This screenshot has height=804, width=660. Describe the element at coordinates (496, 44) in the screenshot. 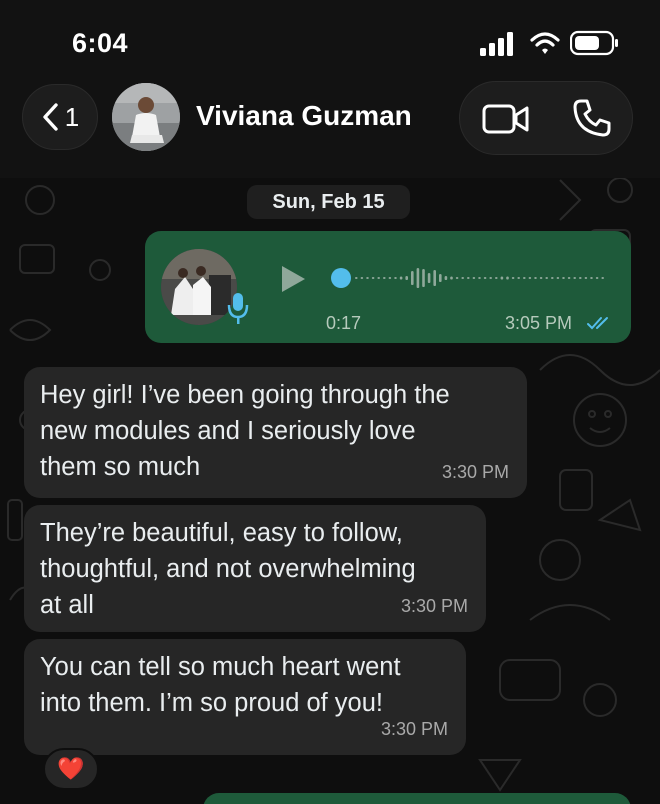

I see `cellular-signal-icon` at that location.